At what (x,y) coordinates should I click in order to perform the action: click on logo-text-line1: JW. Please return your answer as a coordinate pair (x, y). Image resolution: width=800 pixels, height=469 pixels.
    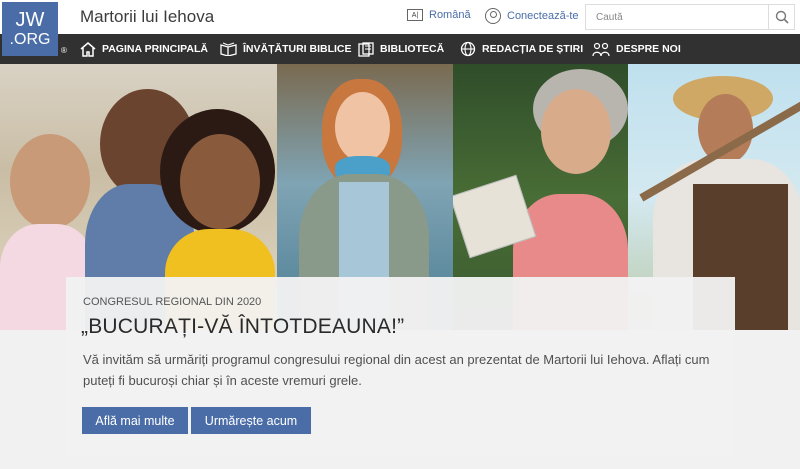
    Looking at the image, I should click on (30, 20).